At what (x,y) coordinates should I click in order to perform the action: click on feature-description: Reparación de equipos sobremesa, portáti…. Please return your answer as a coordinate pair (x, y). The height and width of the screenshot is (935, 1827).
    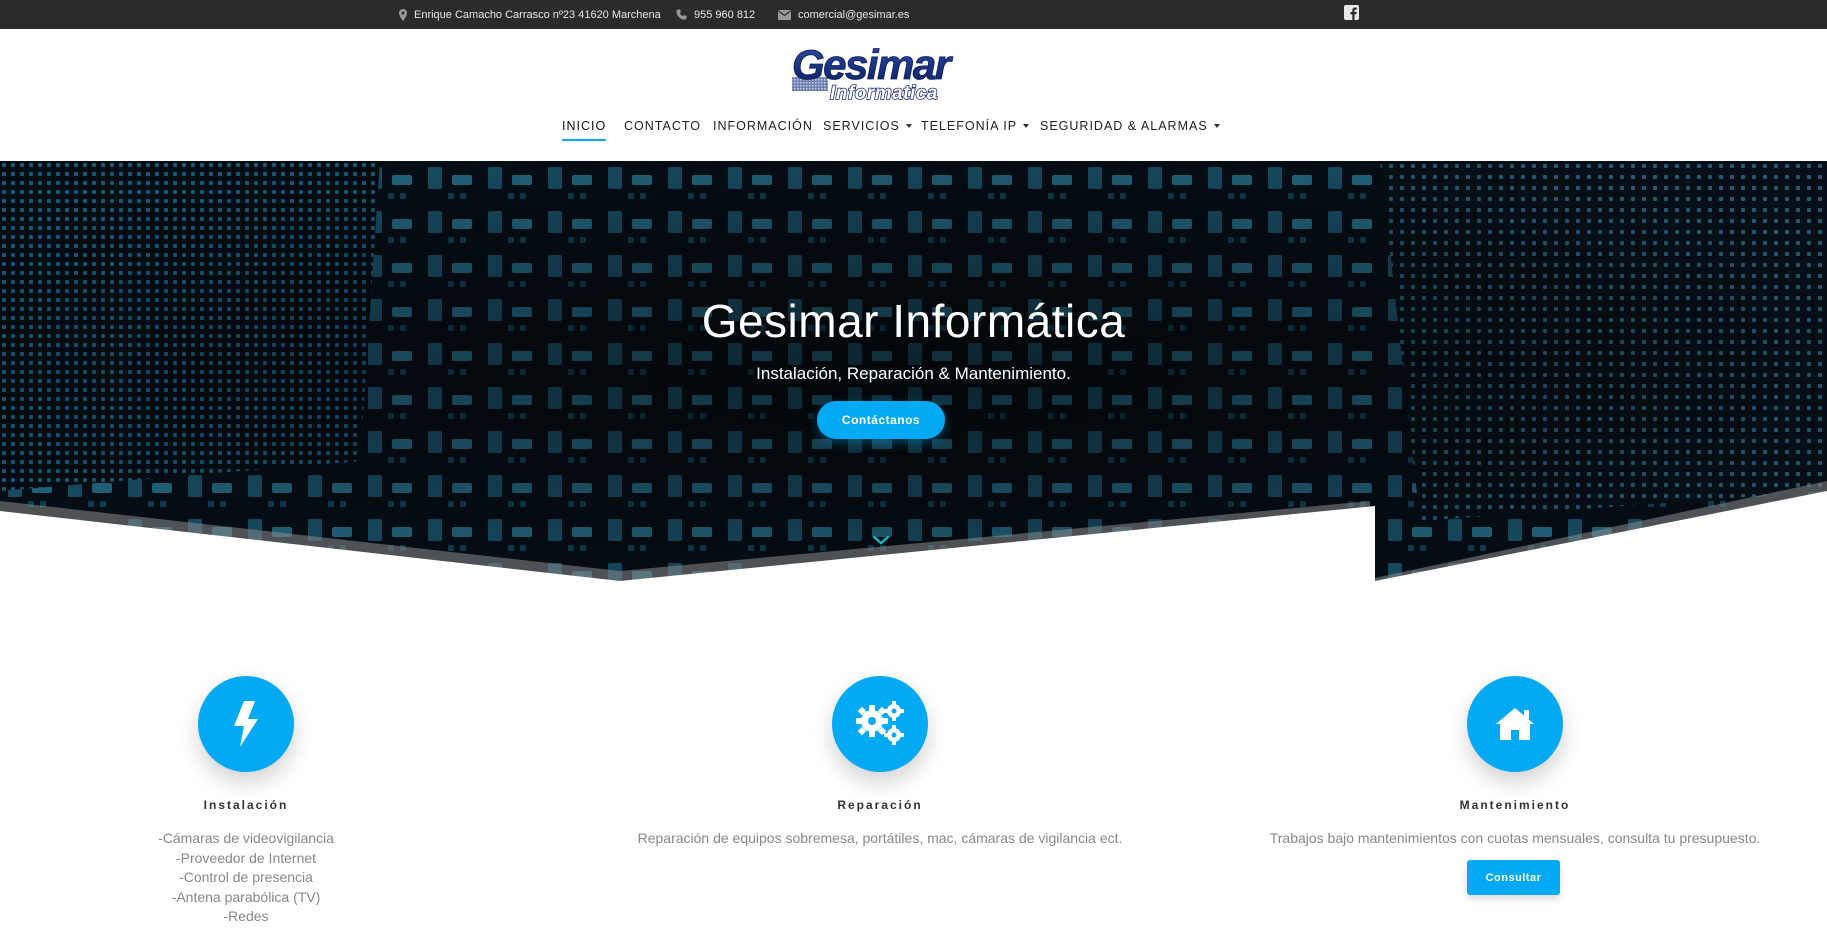
    Looking at the image, I should click on (880, 838).